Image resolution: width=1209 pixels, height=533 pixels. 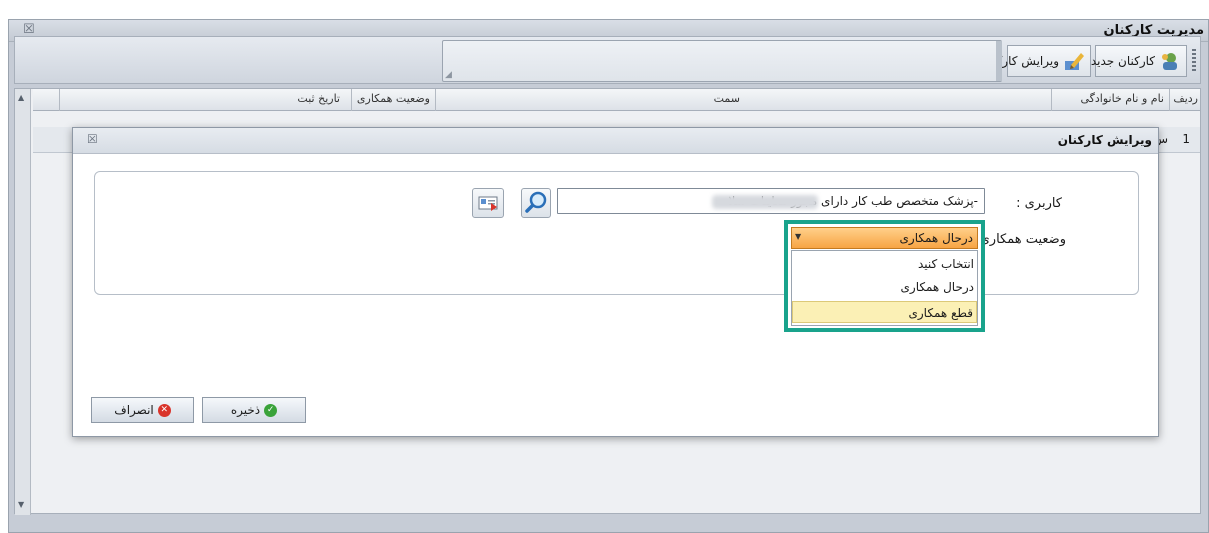 What do you see at coordinates (21, 504) in the screenshot?
I see `scroll-down-icon: ▼` at bounding box center [21, 504].